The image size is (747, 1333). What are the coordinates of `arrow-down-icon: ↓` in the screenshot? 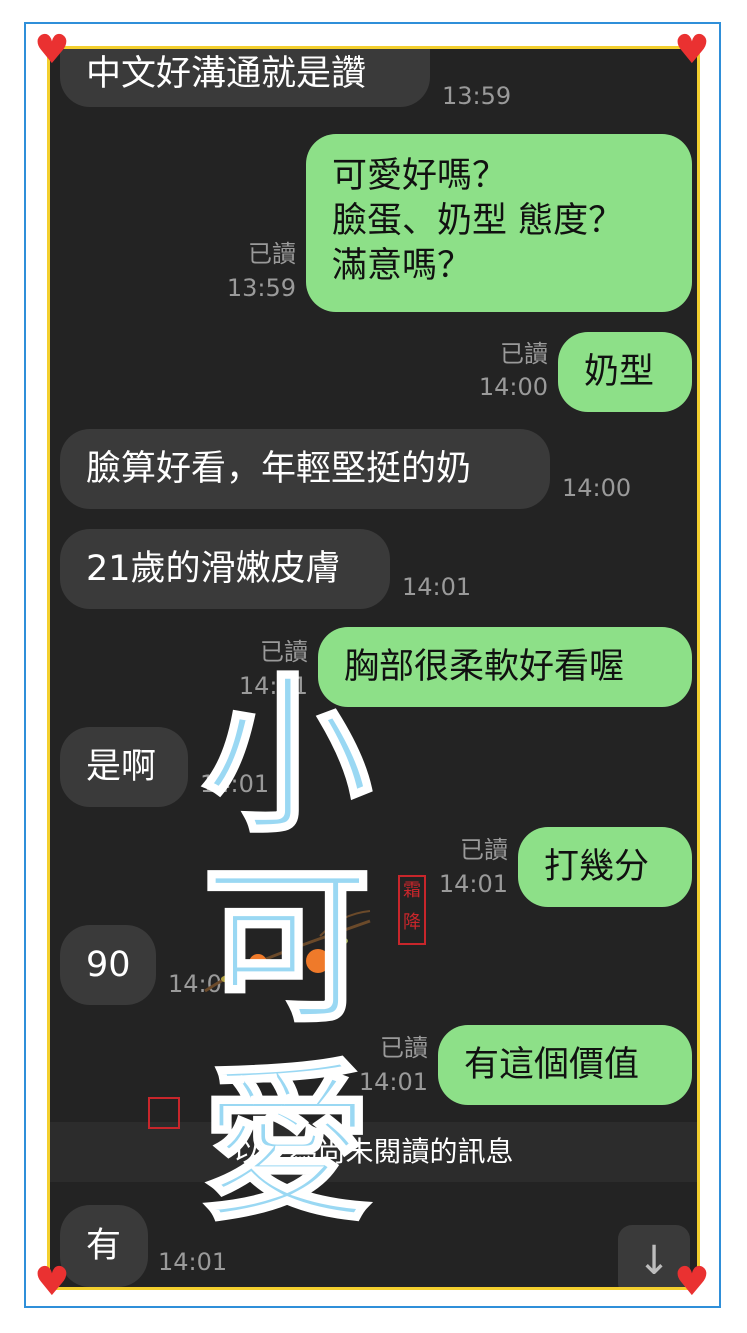 It's located at (654, 1261).